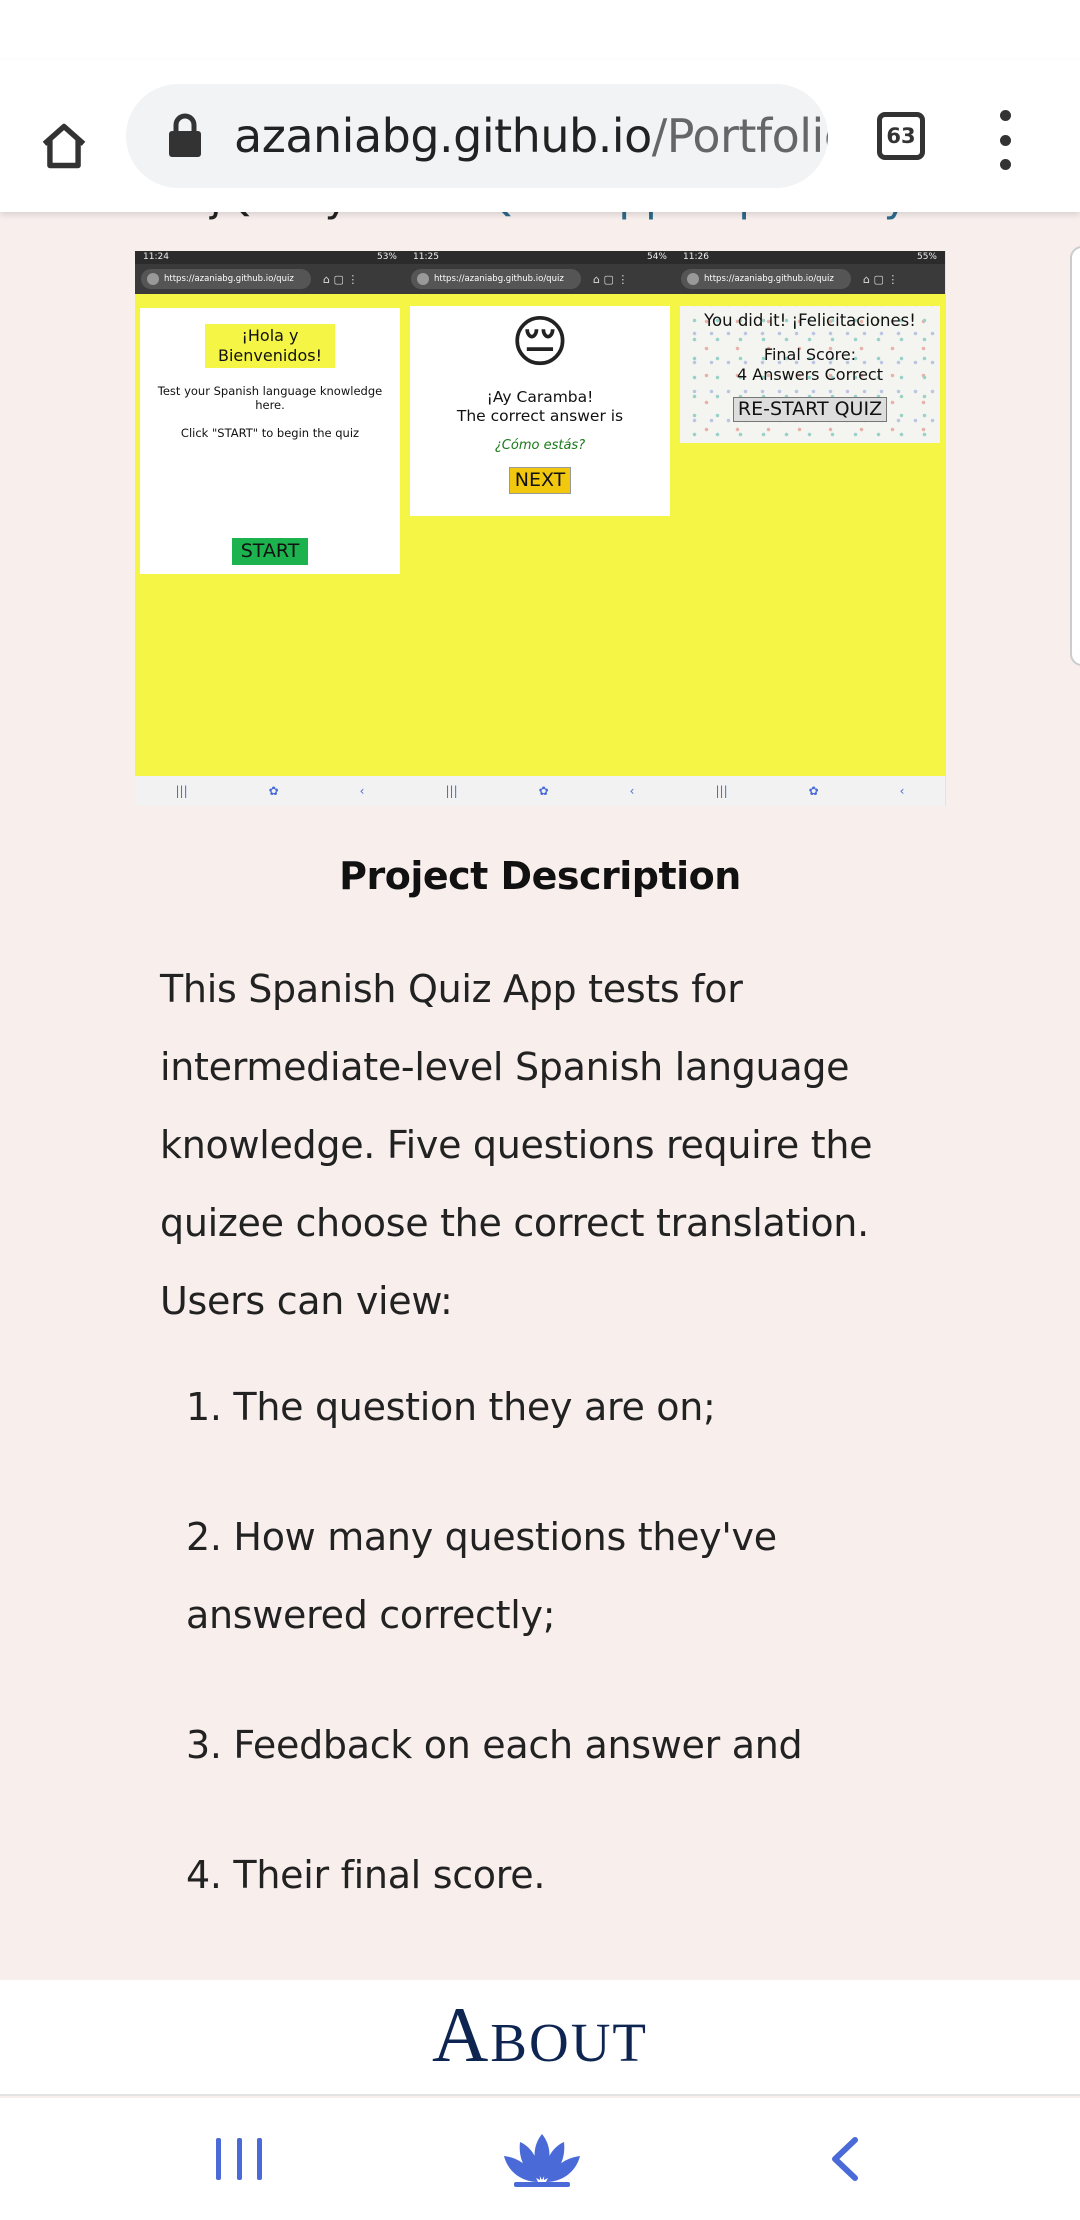 The image size is (1080, 2220). What do you see at coordinates (156, 257) in the screenshot?
I see `phone-time: 11:24` at bounding box center [156, 257].